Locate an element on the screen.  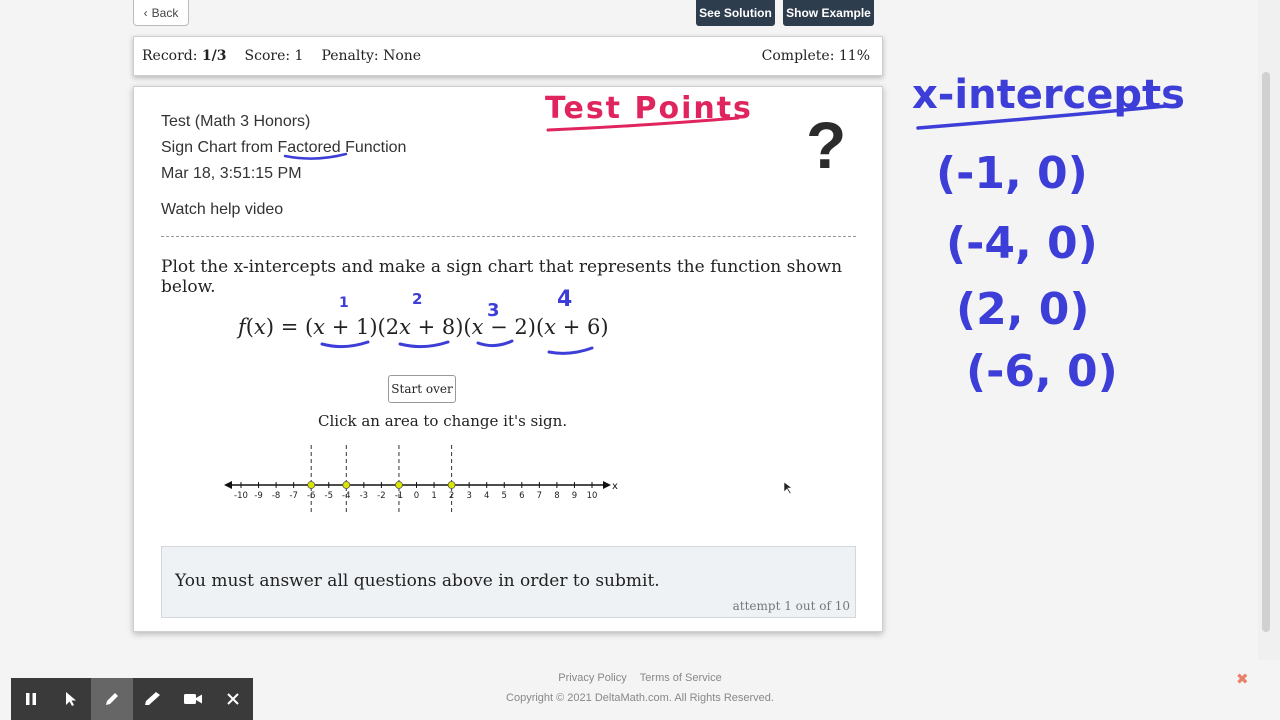
pointer-icon is located at coordinates (71, 699).